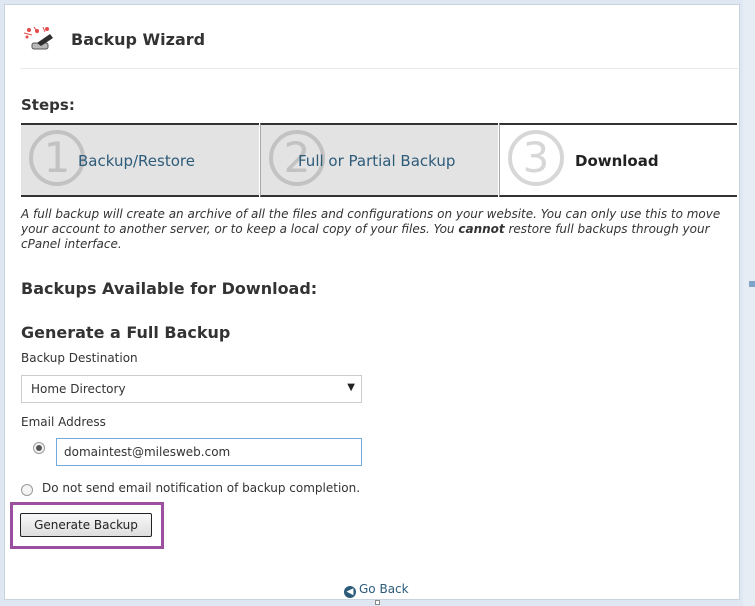 Image resolution: width=755 pixels, height=606 pixels. Describe the element at coordinates (209, 452) in the screenshot. I see `email-field` at that location.